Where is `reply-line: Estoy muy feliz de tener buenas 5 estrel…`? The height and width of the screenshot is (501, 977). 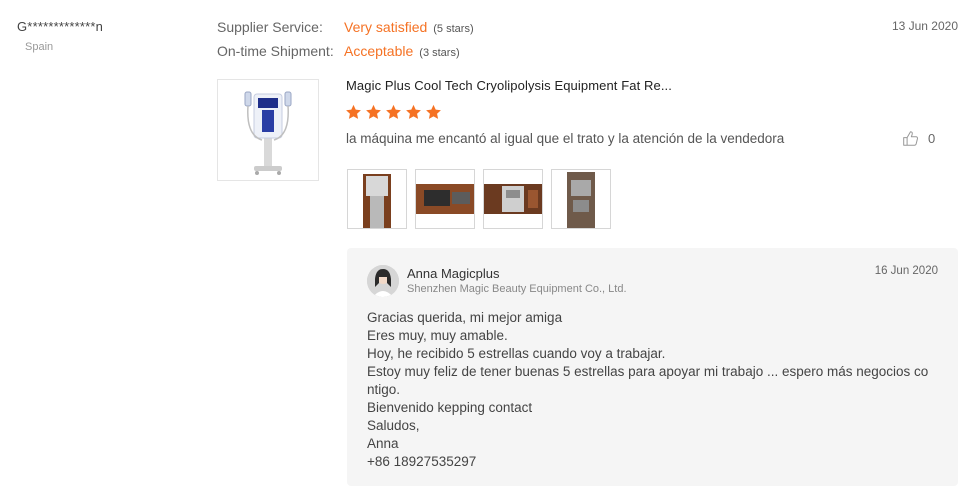
reply-line: Estoy muy feliz de tener buenas 5 estrel… is located at coordinates (648, 371).